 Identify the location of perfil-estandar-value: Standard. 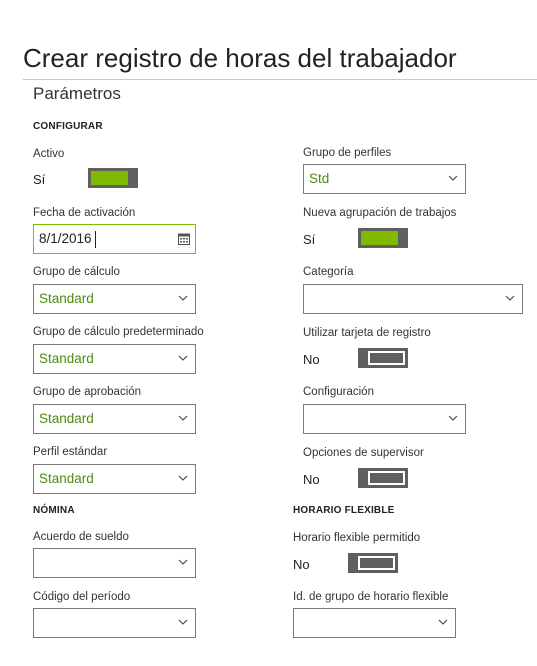
(66, 478).